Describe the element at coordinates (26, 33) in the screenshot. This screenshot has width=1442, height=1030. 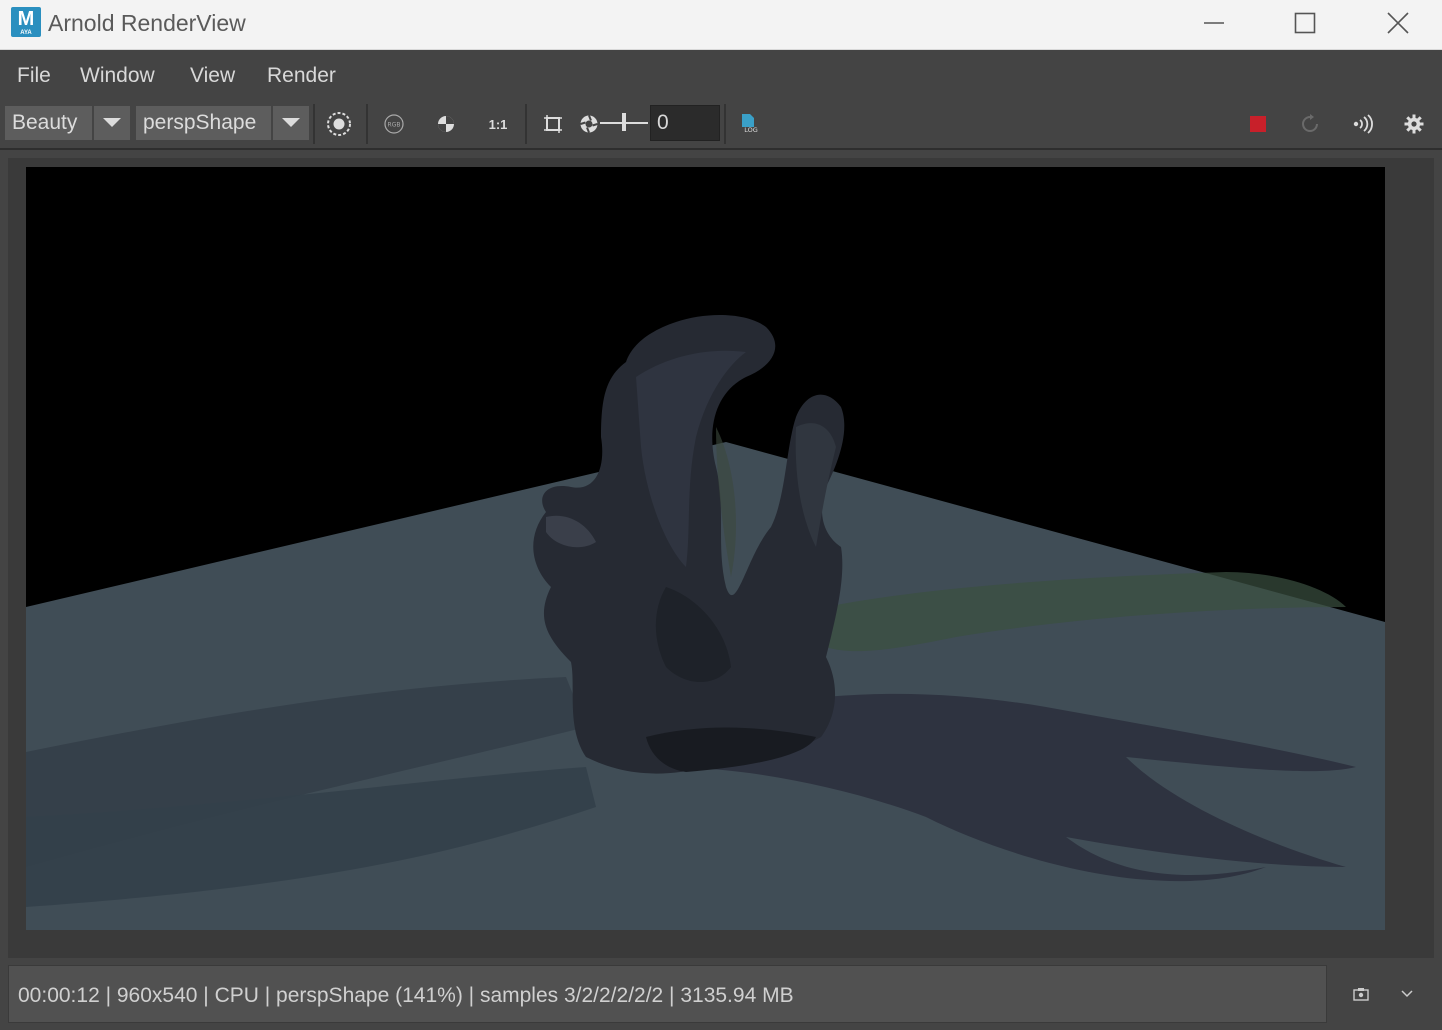
I see `app-icon-subtext: AYA` at that location.